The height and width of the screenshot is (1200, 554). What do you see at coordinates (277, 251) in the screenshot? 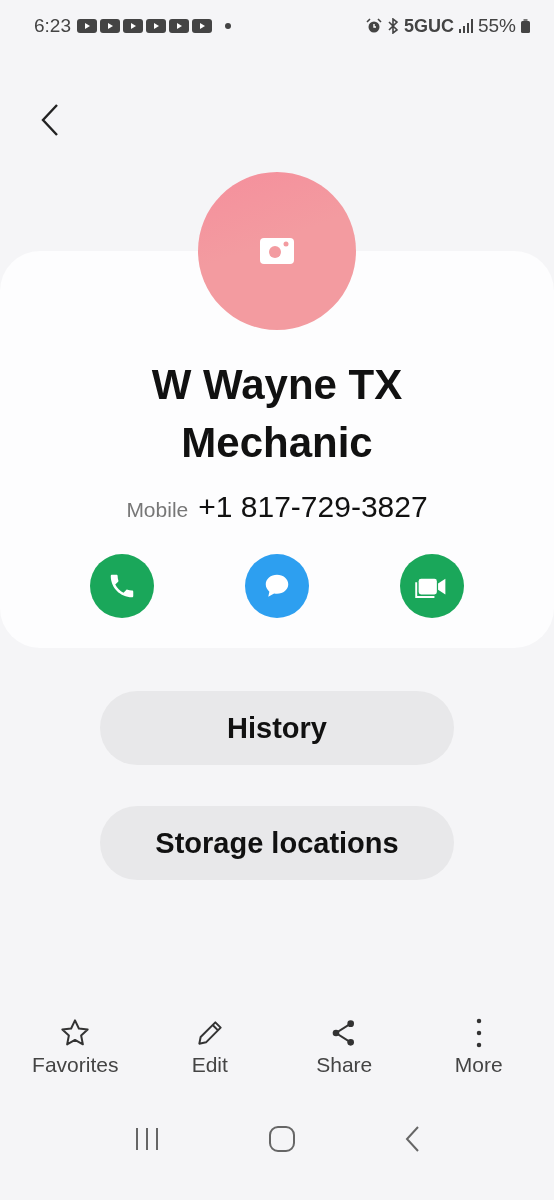
I see `camera-icon` at bounding box center [277, 251].